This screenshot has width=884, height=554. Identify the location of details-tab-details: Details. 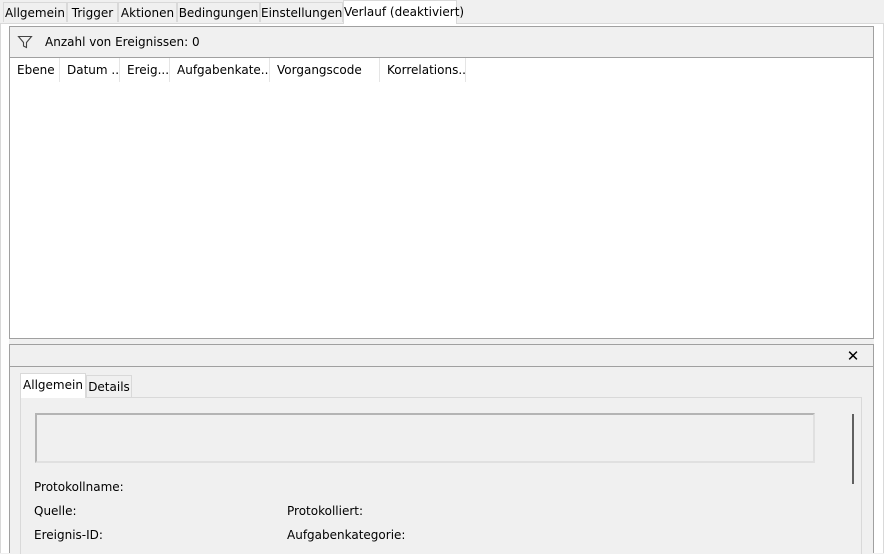
(109, 386).